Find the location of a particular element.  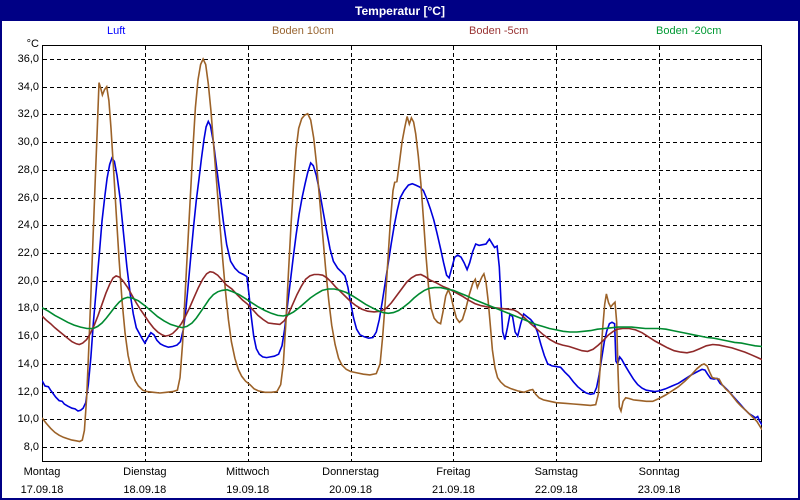

y-tick-label: 8,0 is located at coordinates (31, 447).